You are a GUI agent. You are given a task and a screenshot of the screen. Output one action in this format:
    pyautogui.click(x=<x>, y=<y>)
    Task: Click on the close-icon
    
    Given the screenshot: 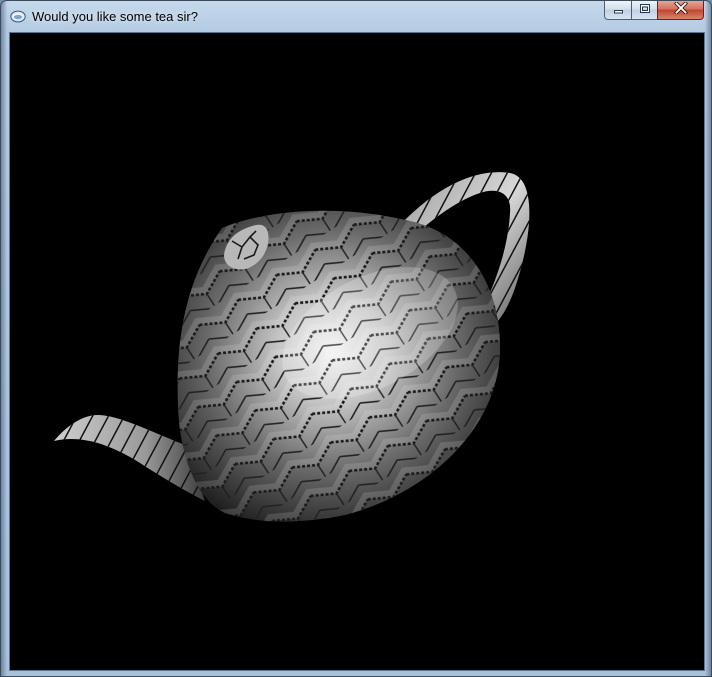 What is the action you would take?
    pyautogui.click(x=680, y=10)
    